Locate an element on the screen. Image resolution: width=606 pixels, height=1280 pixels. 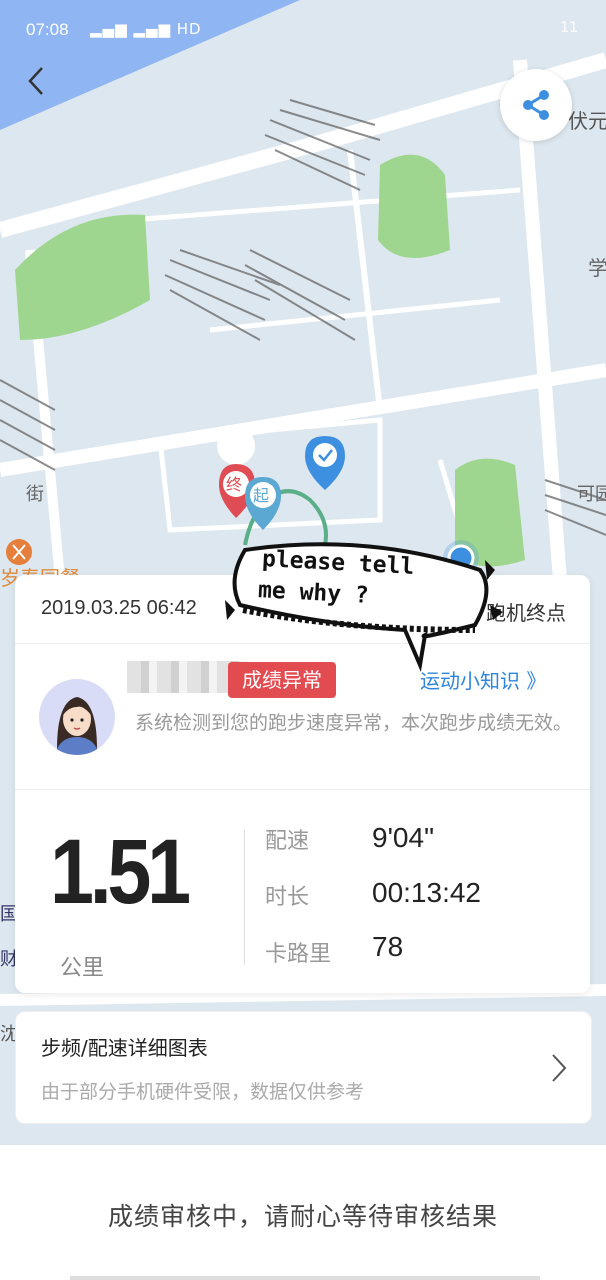
footer: 成绩审核中，请耐心等待审核结果 is located at coordinates (303, 1212).